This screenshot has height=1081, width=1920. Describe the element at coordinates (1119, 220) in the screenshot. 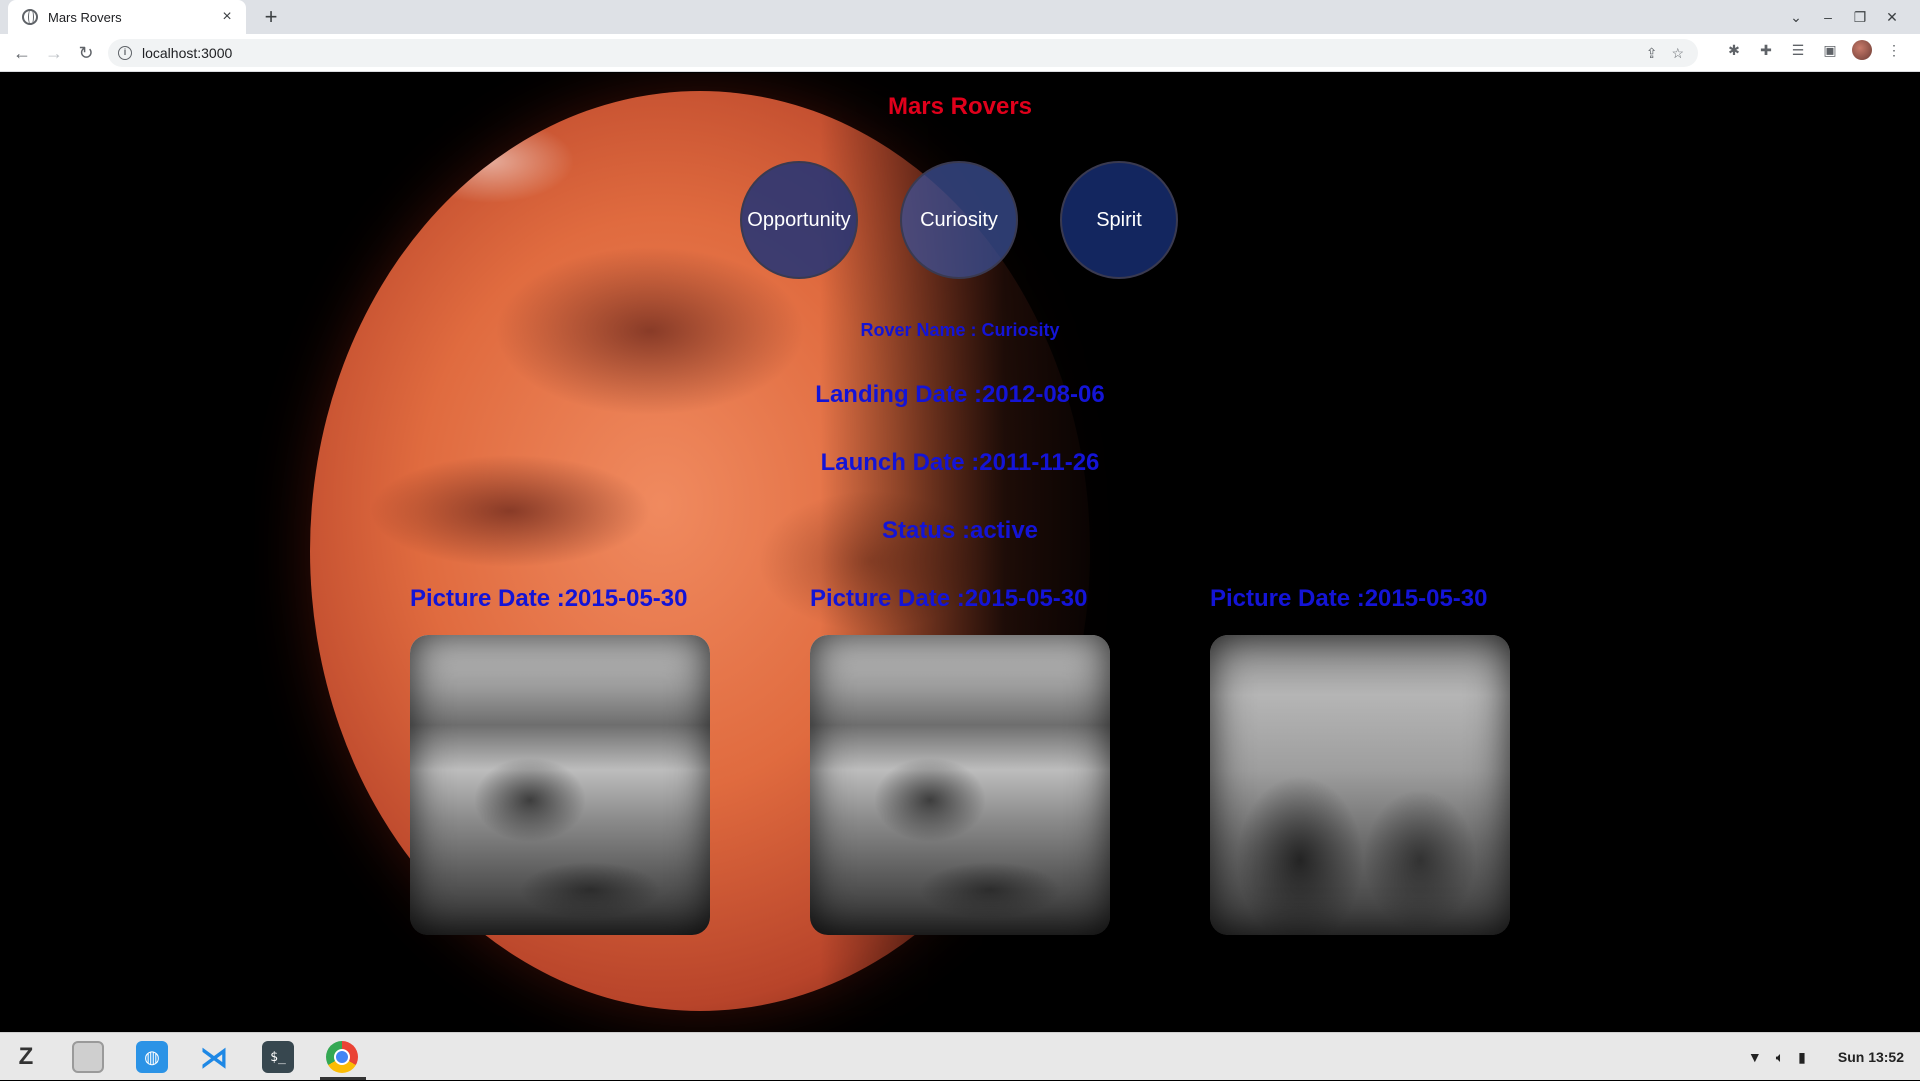

I see `spirit-button: Spirit` at that location.